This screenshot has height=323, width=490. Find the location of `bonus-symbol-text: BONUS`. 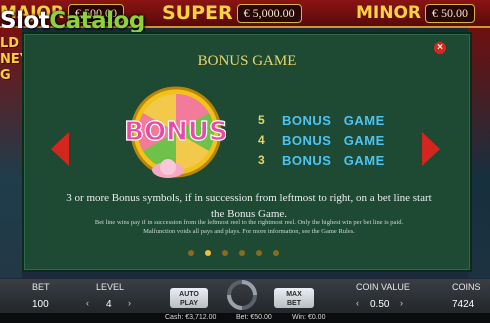

bonus-symbol-text: BONUS is located at coordinates (176, 132).